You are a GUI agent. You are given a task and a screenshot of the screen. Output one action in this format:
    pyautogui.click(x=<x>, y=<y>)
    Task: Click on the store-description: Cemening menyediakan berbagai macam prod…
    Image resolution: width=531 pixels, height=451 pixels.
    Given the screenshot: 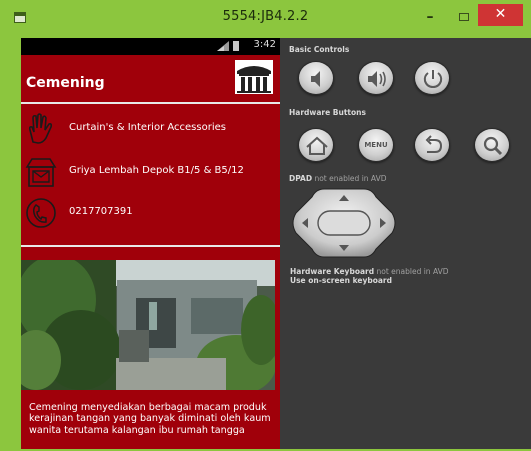 What is the action you would take?
    pyautogui.click(x=150, y=419)
    